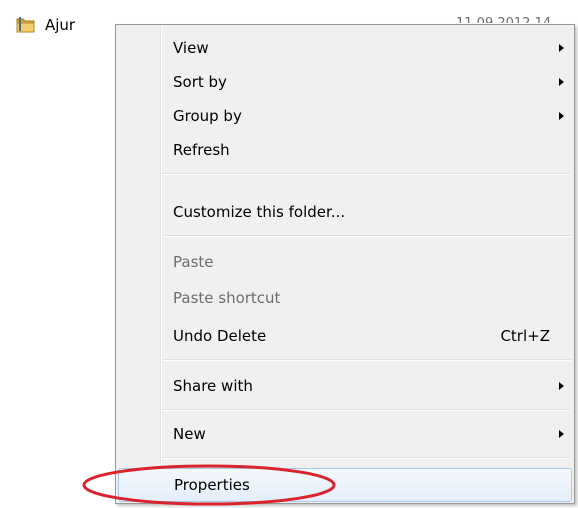 Image resolution: width=578 pixels, height=508 pixels. What do you see at coordinates (525, 336) in the screenshot?
I see `menu-item-shortcut: Ctrl+Z` at bounding box center [525, 336].